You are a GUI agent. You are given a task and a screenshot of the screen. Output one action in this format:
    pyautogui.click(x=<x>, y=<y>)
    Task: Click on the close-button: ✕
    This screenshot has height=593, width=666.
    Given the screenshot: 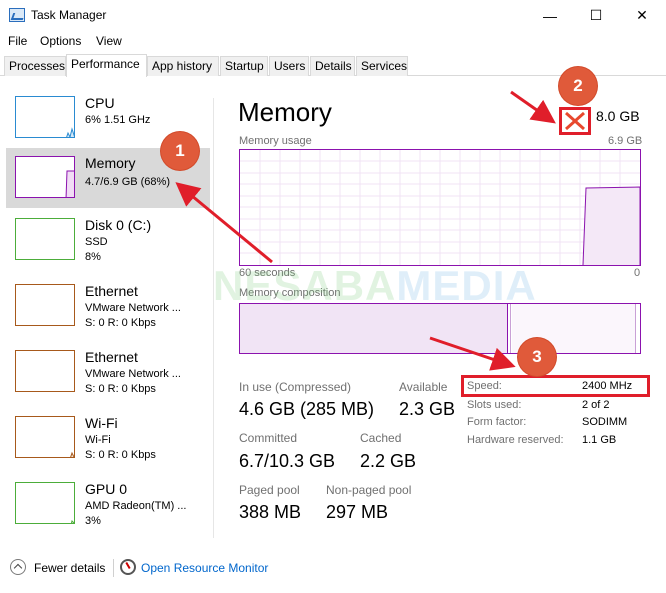 What is the action you would take?
    pyautogui.click(x=642, y=15)
    